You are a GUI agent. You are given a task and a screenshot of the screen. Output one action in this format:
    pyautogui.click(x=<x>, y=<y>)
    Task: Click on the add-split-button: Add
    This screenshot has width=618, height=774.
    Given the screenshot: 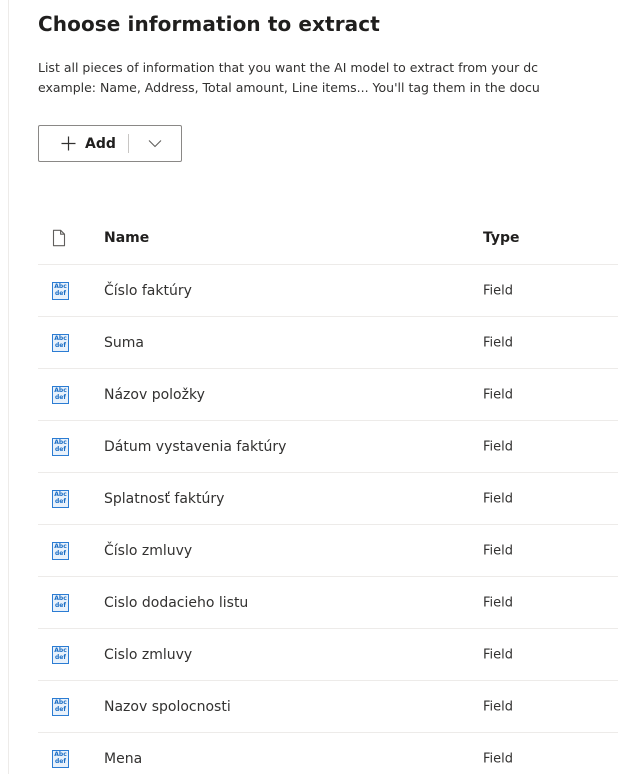 What is the action you would take?
    pyautogui.click(x=110, y=143)
    